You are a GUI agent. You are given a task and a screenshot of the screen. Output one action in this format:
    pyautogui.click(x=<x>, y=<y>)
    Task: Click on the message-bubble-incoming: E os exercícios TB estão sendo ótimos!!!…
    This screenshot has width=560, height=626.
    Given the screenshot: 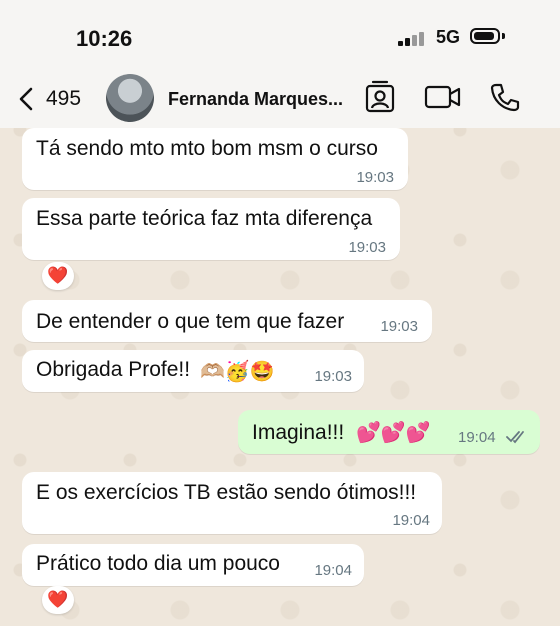 What is the action you would take?
    pyautogui.click(x=232, y=503)
    